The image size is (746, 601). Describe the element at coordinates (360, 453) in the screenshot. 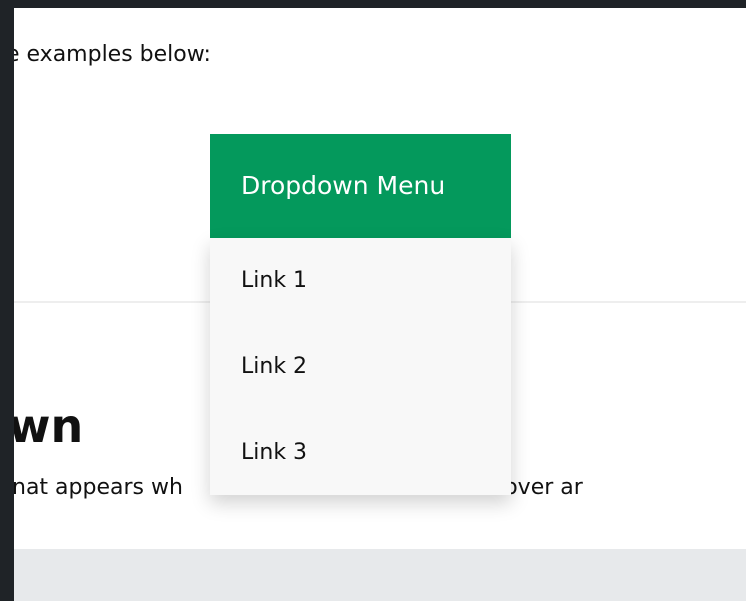

I see `dropdown-link-3: Link 3` at that location.